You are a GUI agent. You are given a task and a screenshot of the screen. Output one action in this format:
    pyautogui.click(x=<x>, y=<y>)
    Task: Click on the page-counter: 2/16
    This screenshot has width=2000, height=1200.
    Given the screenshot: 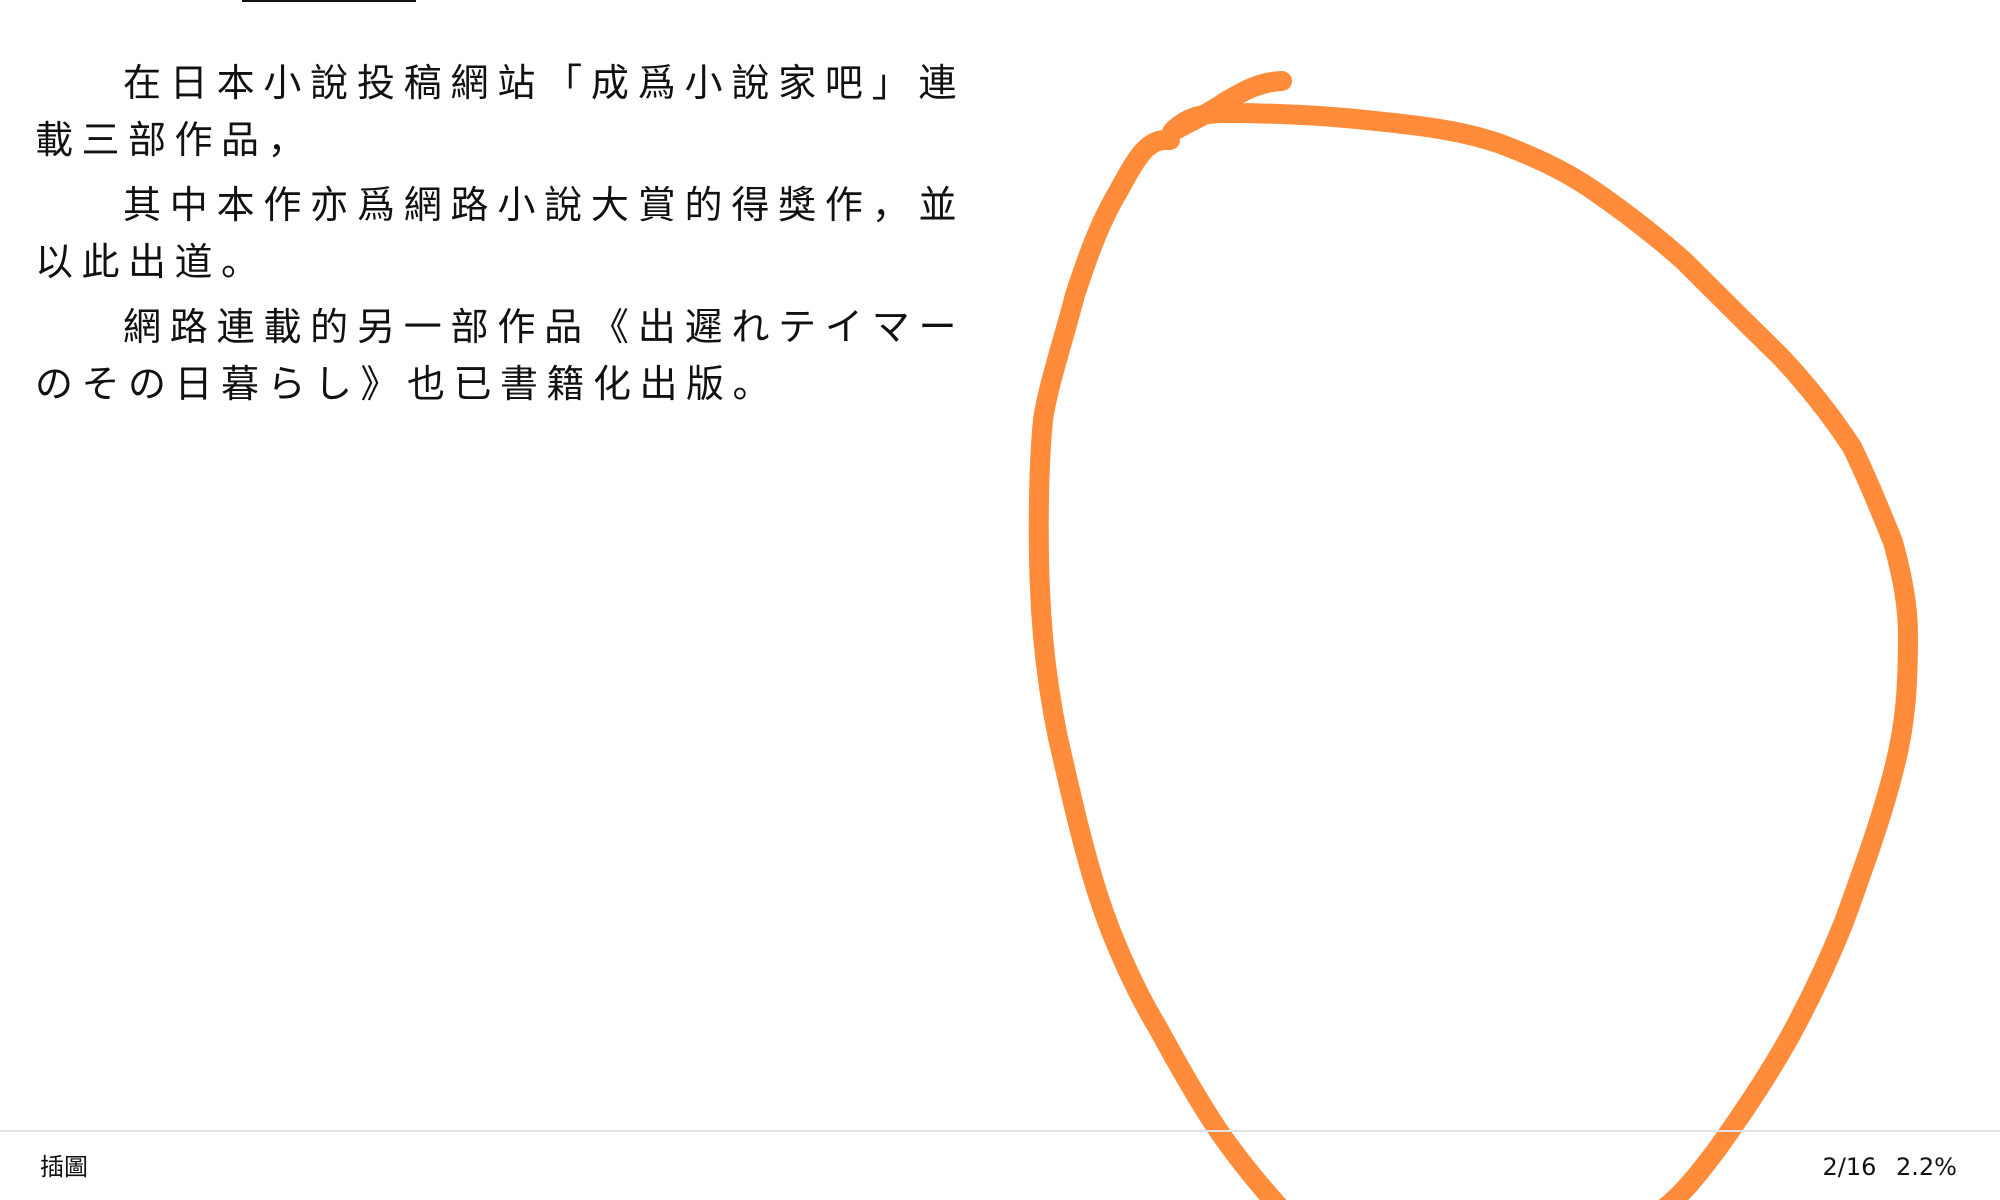 What is the action you would take?
    pyautogui.click(x=1849, y=1167)
    